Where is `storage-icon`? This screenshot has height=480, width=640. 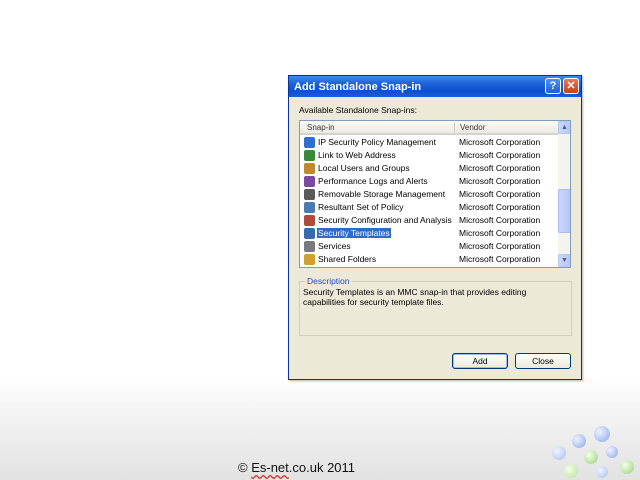
storage-icon is located at coordinates (309, 194).